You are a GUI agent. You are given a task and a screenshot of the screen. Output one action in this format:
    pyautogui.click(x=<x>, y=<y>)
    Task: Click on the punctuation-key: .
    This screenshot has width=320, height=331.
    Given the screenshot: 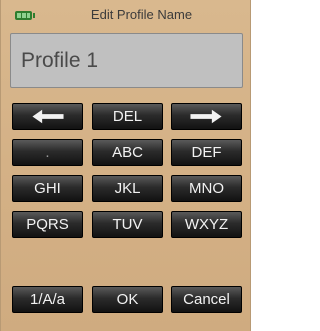 What is the action you would take?
    pyautogui.click(x=47, y=152)
    